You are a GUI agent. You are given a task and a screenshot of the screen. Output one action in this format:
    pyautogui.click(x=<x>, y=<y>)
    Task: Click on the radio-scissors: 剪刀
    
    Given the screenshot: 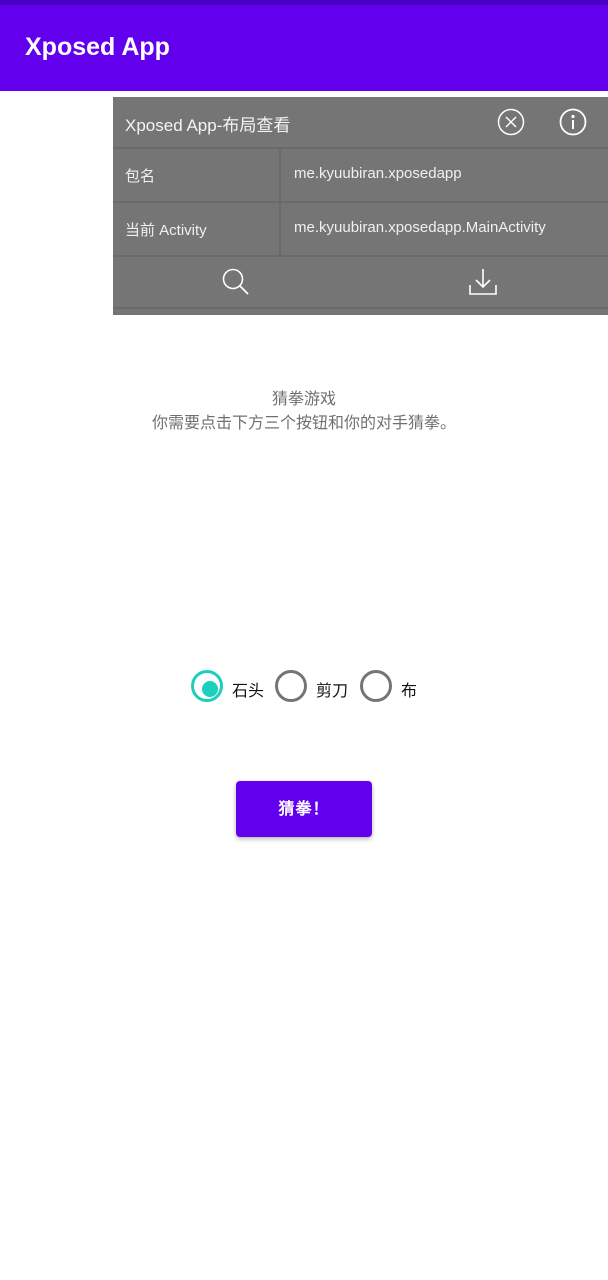 What is the action you would take?
    pyautogui.click(x=315, y=686)
    